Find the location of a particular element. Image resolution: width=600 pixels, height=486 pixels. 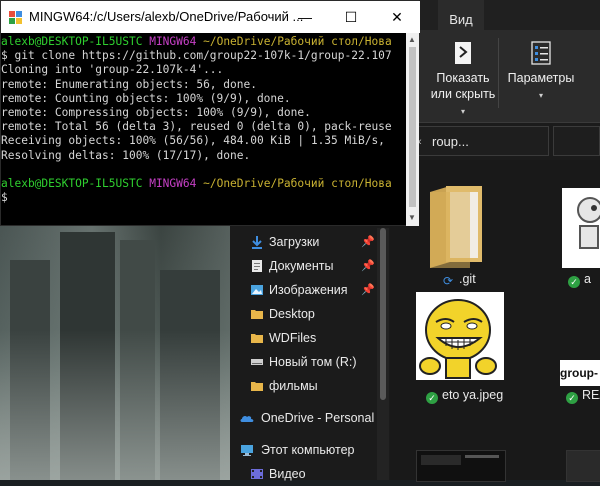

meme-face-image is located at coordinates (458, 339).